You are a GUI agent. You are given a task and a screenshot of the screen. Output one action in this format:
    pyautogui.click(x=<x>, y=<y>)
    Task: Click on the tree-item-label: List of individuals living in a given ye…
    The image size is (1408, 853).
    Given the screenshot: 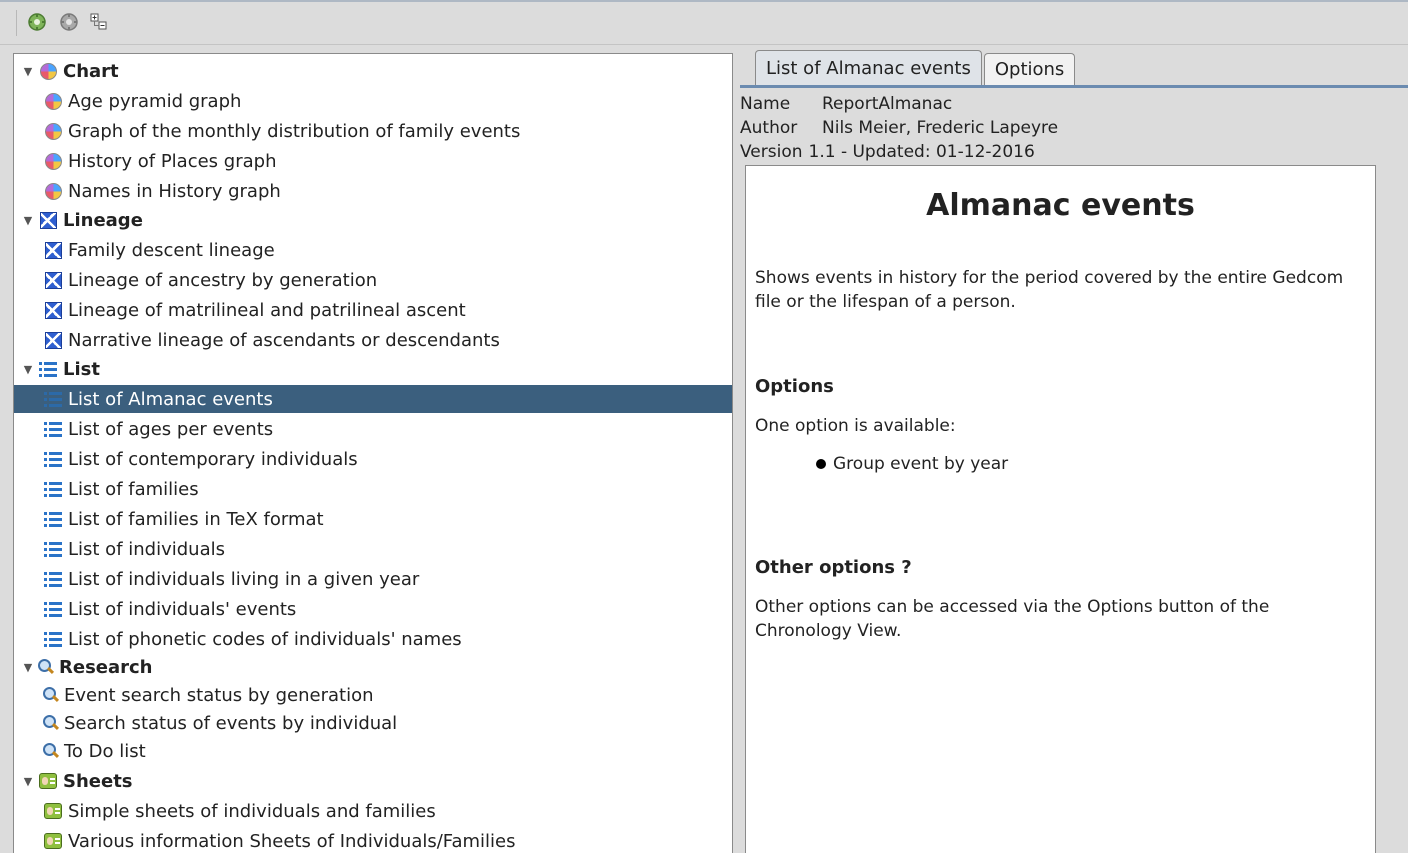 What is the action you would take?
    pyautogui.click(x=244, y=579)
    